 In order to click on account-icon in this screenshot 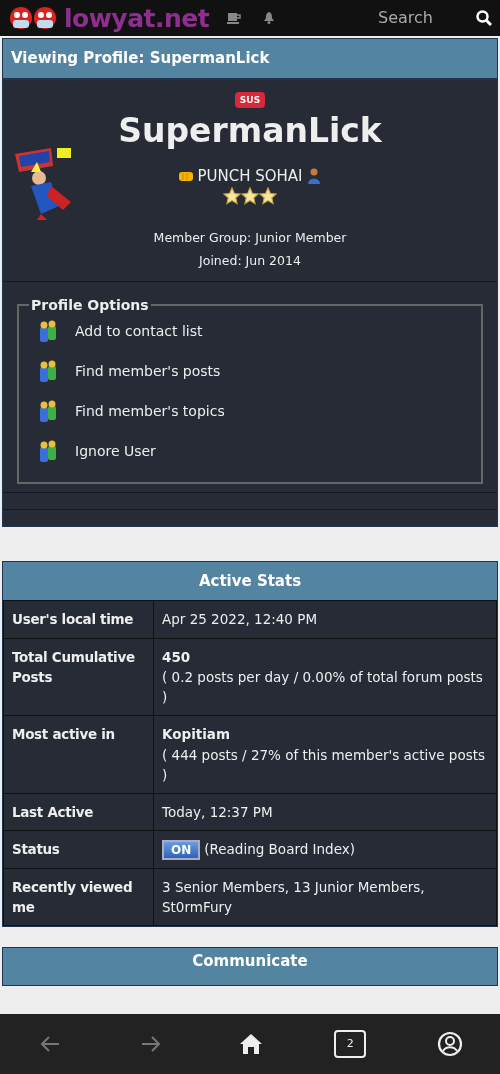, I will do `click(449, 1044)`.